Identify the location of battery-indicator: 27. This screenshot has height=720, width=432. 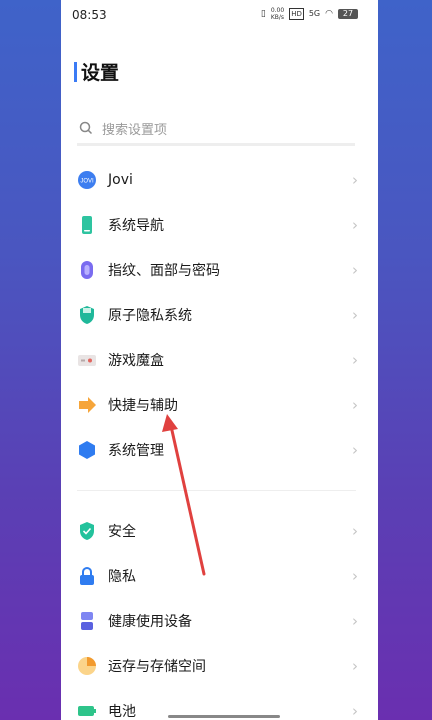
(348, 14).